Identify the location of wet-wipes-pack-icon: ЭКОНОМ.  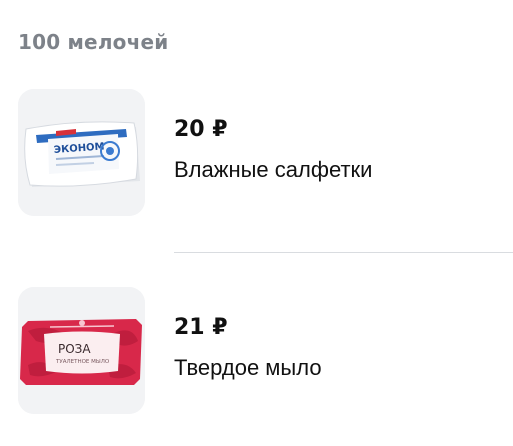
(81, 152).